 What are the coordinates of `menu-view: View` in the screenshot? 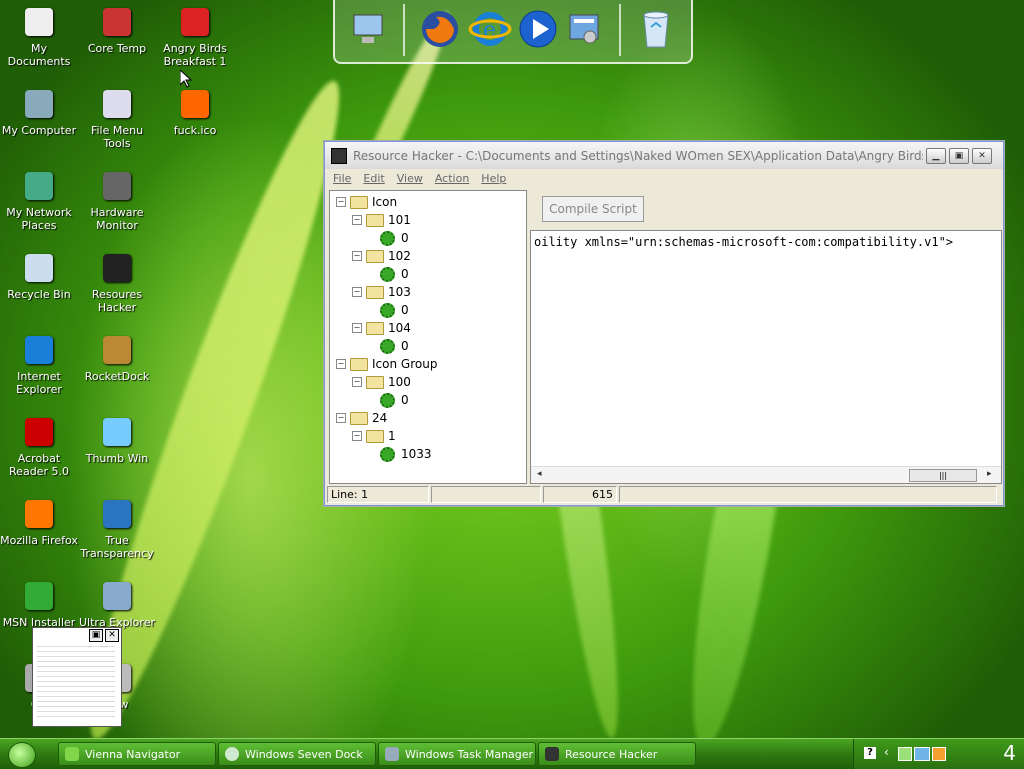 It's located at (410, 178).